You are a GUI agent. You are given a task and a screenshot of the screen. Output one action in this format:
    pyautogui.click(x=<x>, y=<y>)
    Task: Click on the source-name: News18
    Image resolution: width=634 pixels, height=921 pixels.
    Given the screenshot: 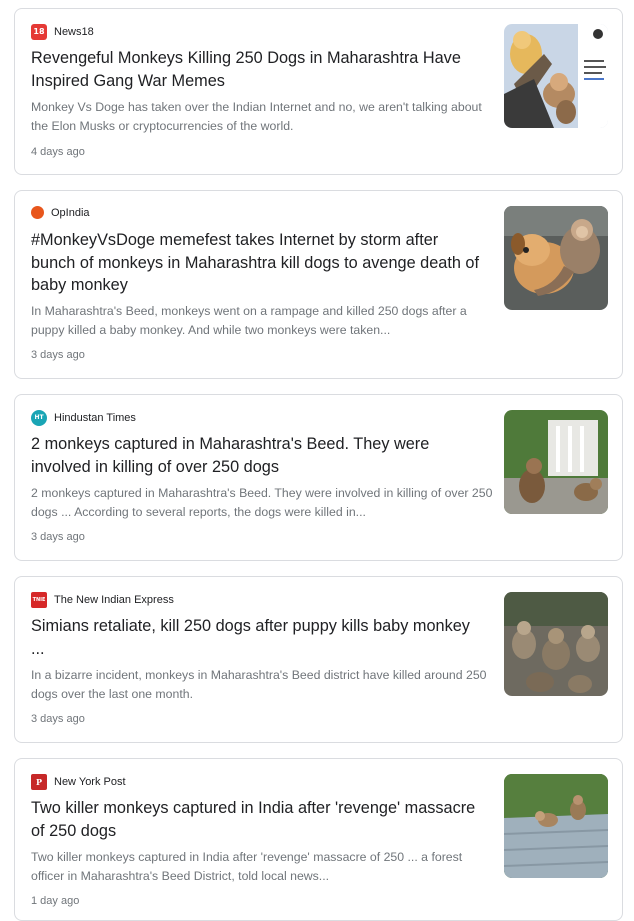 What is the action you would take?
    pyautogui.click(x=74, y=32)
    